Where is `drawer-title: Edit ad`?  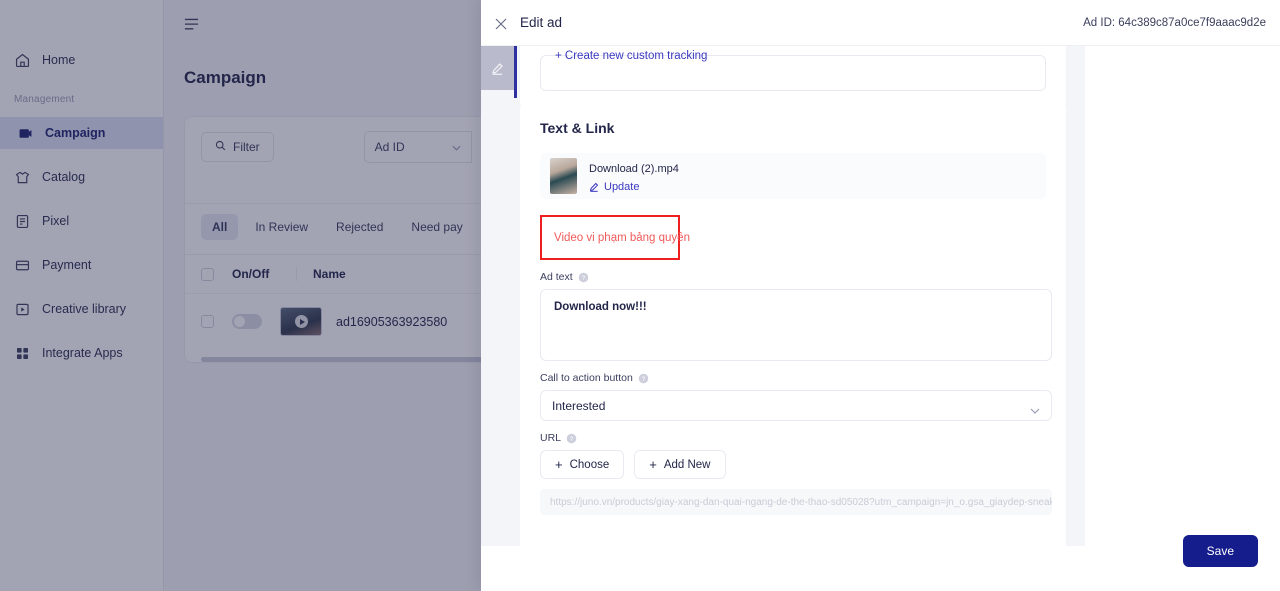 drawer-title: Edit ad is located at coordinates (541, 22).